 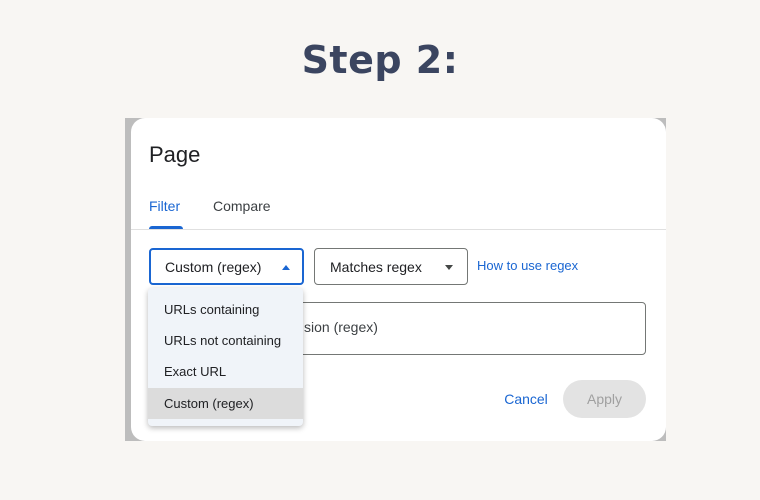 I want to click on tab-compare: Compare, so click(x=242, y=206).